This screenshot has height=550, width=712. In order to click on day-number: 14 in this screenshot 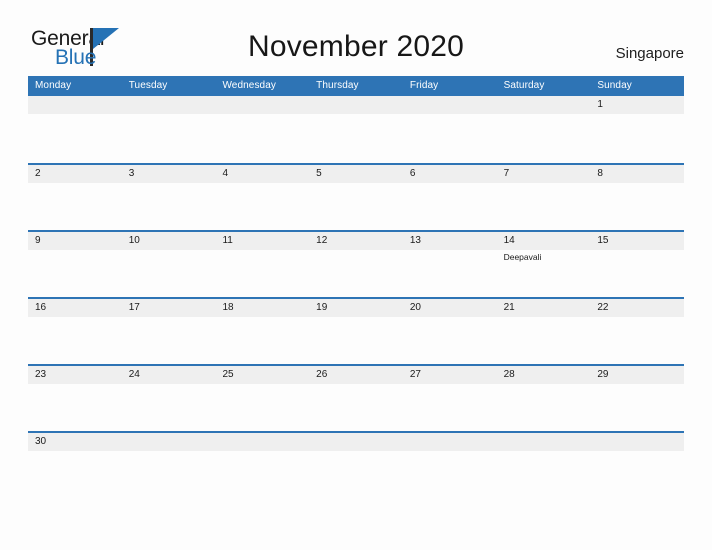, I will do `click(509, 240)`.